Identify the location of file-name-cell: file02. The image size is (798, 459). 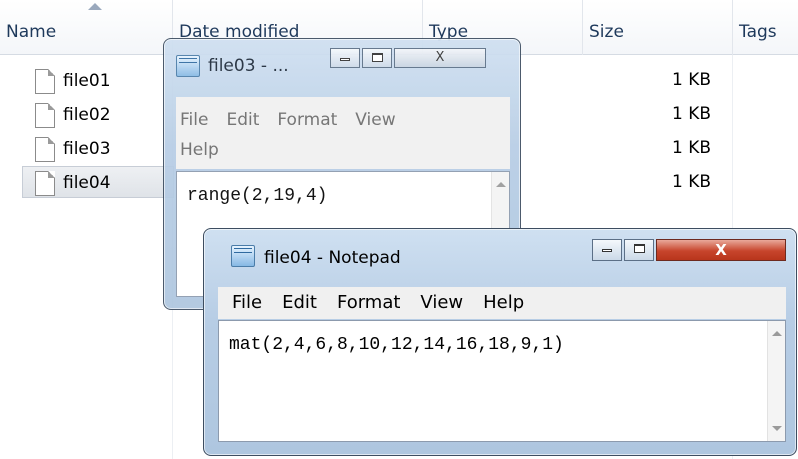
(98, 114).